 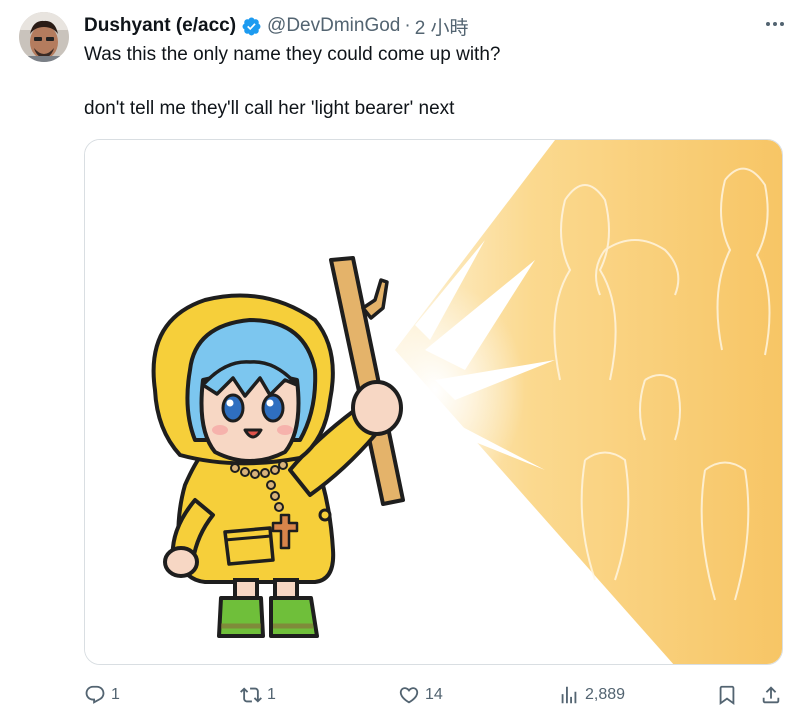 I want to click on retweet-button: 1, so click(x=258, y=695).